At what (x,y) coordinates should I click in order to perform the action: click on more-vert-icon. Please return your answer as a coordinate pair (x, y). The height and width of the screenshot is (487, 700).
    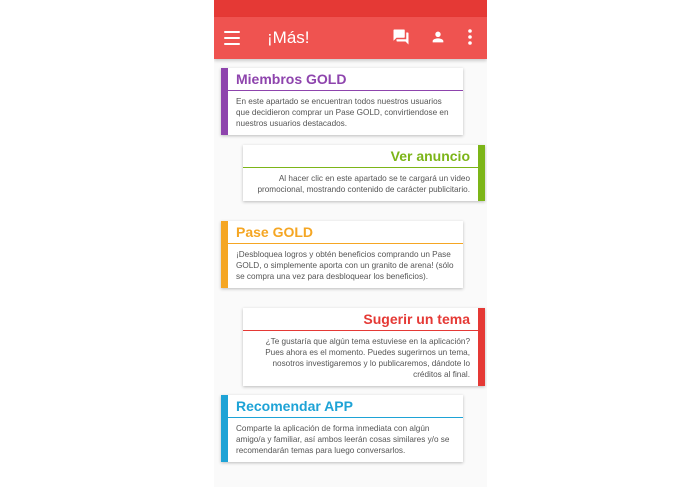
    Looking at the image, I should click on (470, 37).